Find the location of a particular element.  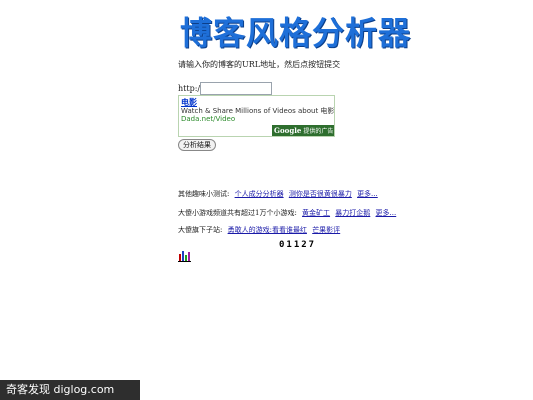

visit-counter: 01127 is located at coordinates (298, 245).